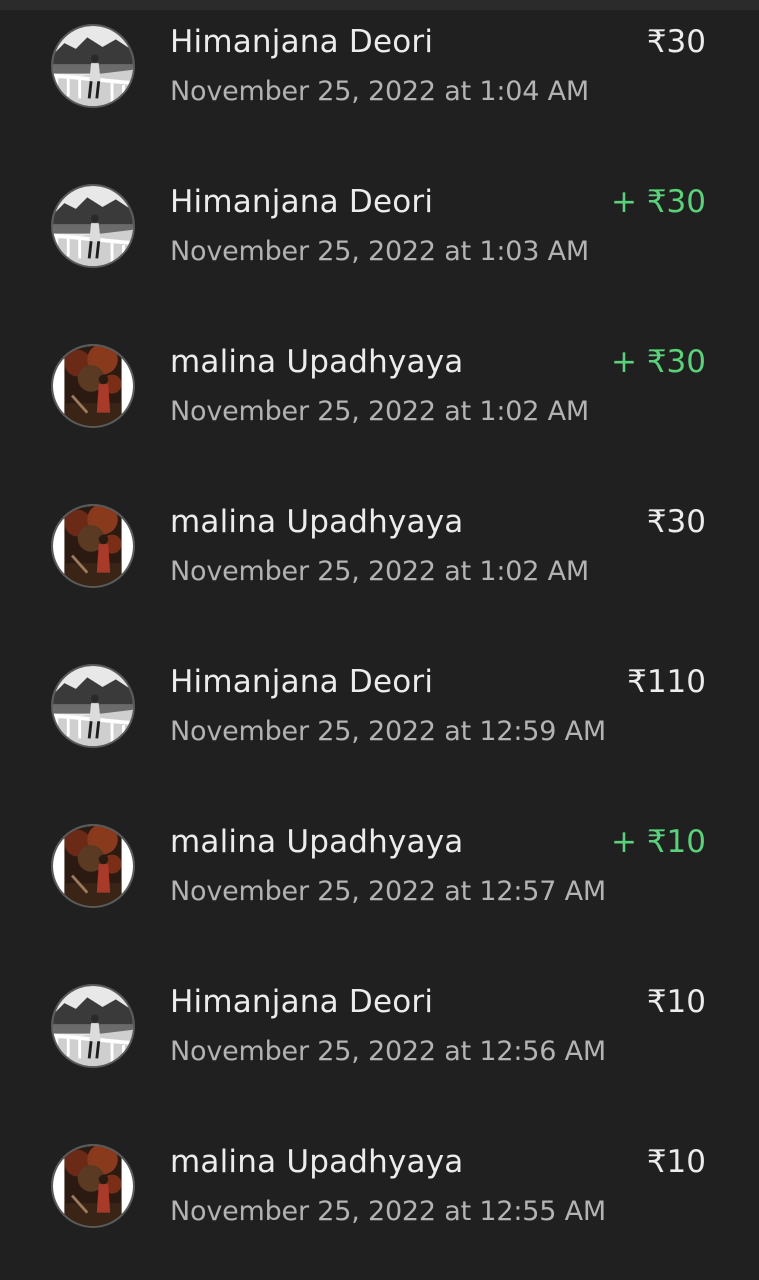 The height and width of the screenshot is (1280, 759). I want to click on transaction-date: November 25, 2022 at 1:03 AM, so click(379, 251).